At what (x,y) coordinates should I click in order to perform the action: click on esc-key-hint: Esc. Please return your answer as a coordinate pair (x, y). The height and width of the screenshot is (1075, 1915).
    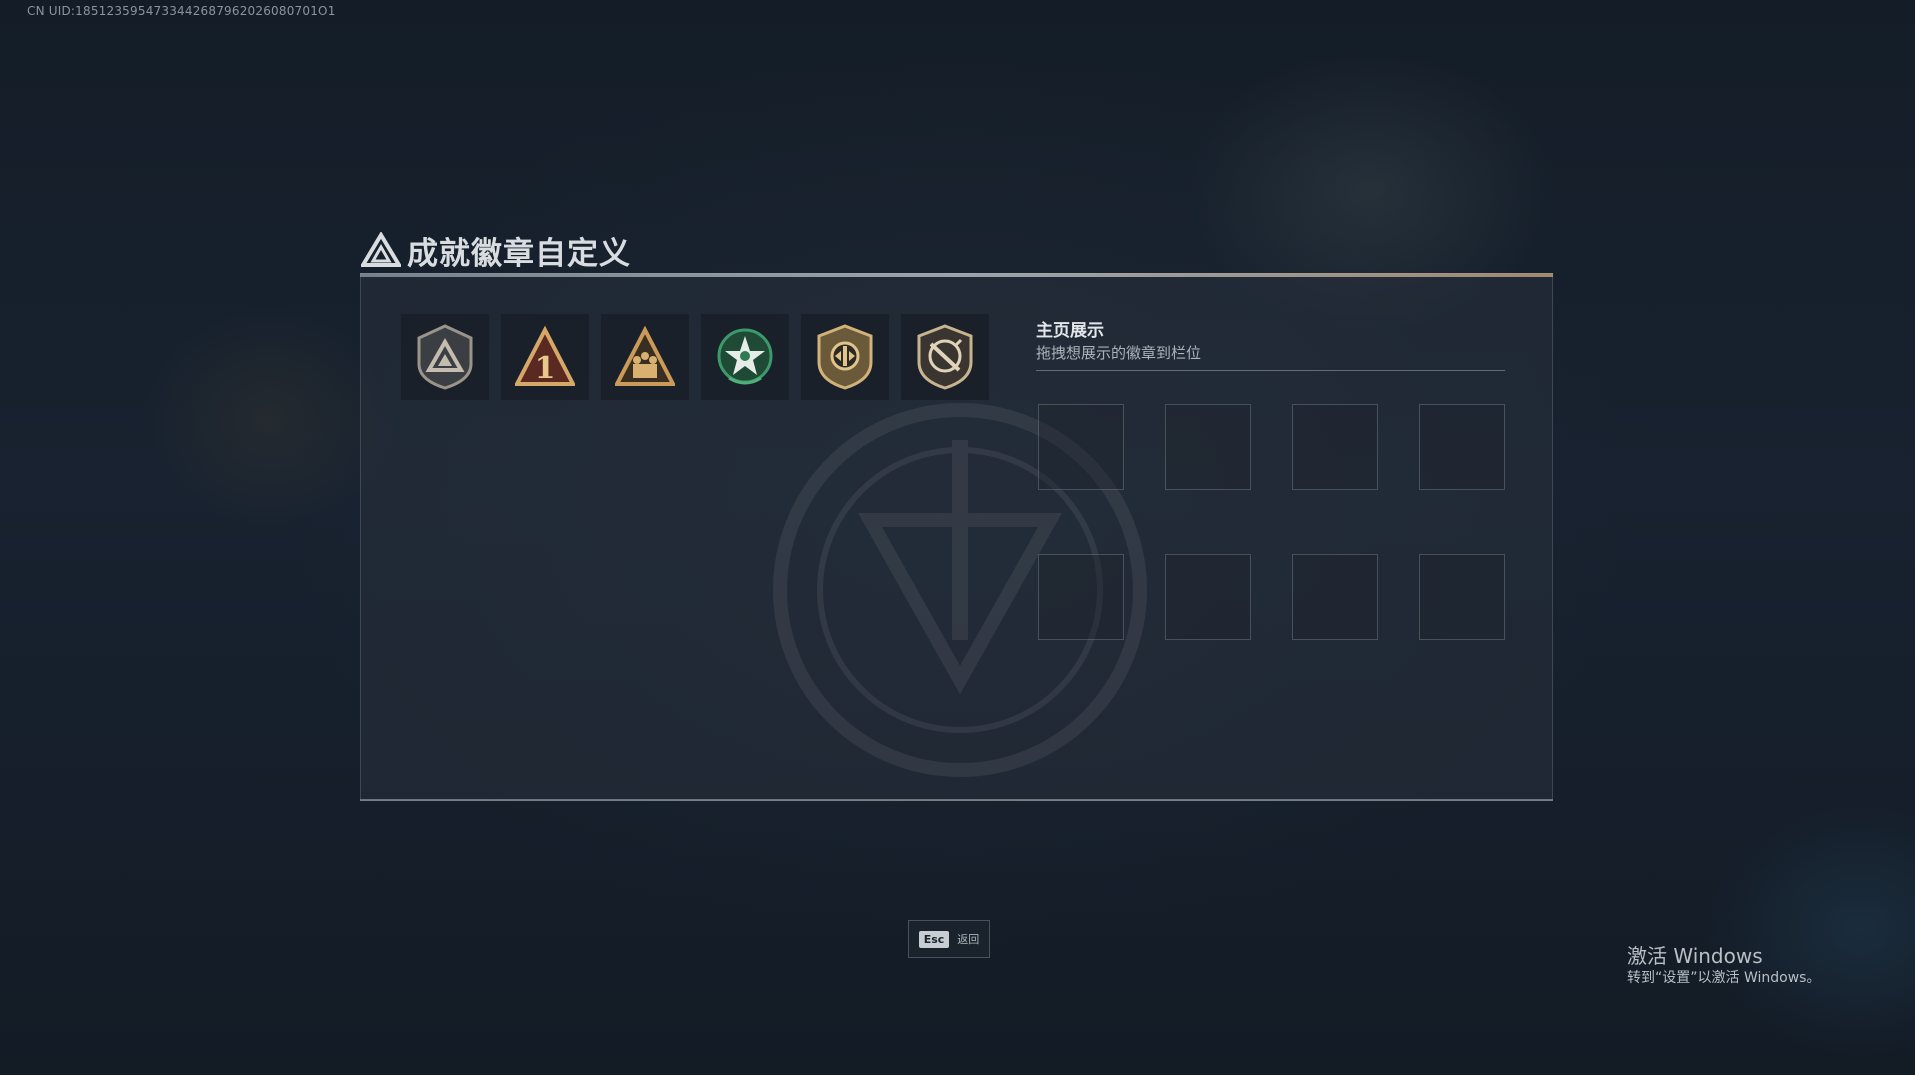
    Looking at the image, I should click on (934, 939).